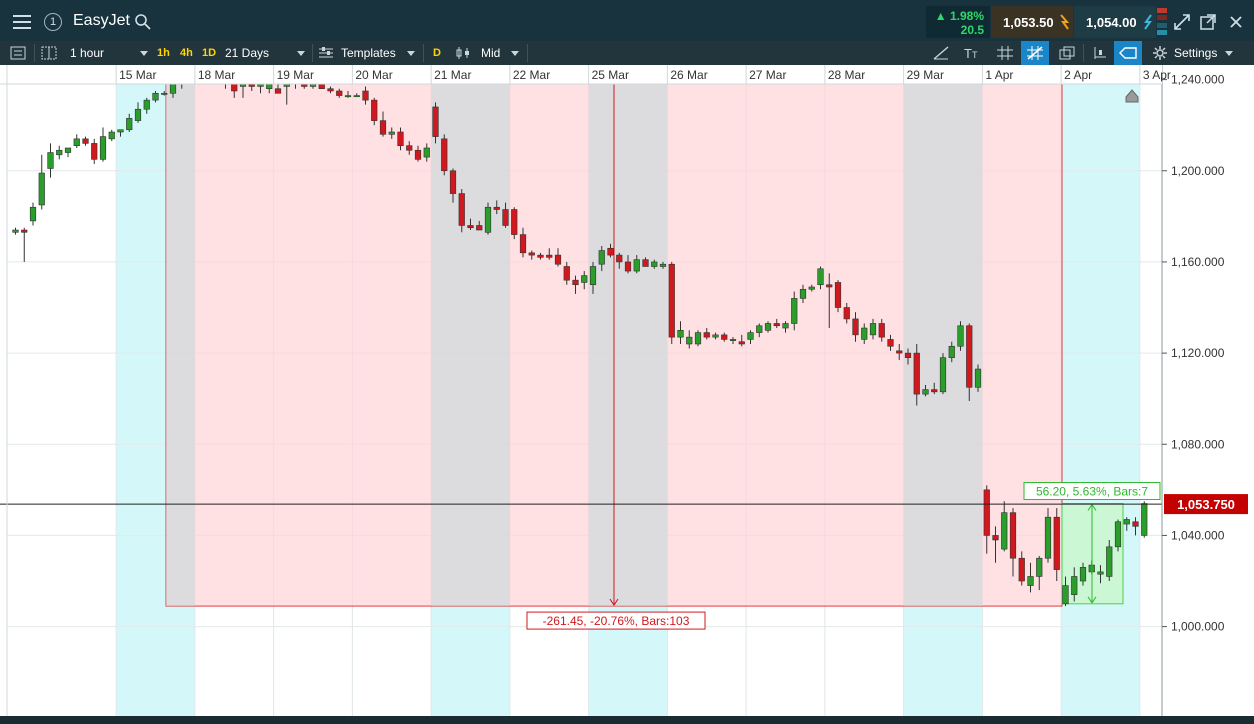 The width and height of the screenshot is (1254, 724). Describe the element at coordinates (266, 53) in the screenshot. I see `range-dropdown: 21 Days` at that location.